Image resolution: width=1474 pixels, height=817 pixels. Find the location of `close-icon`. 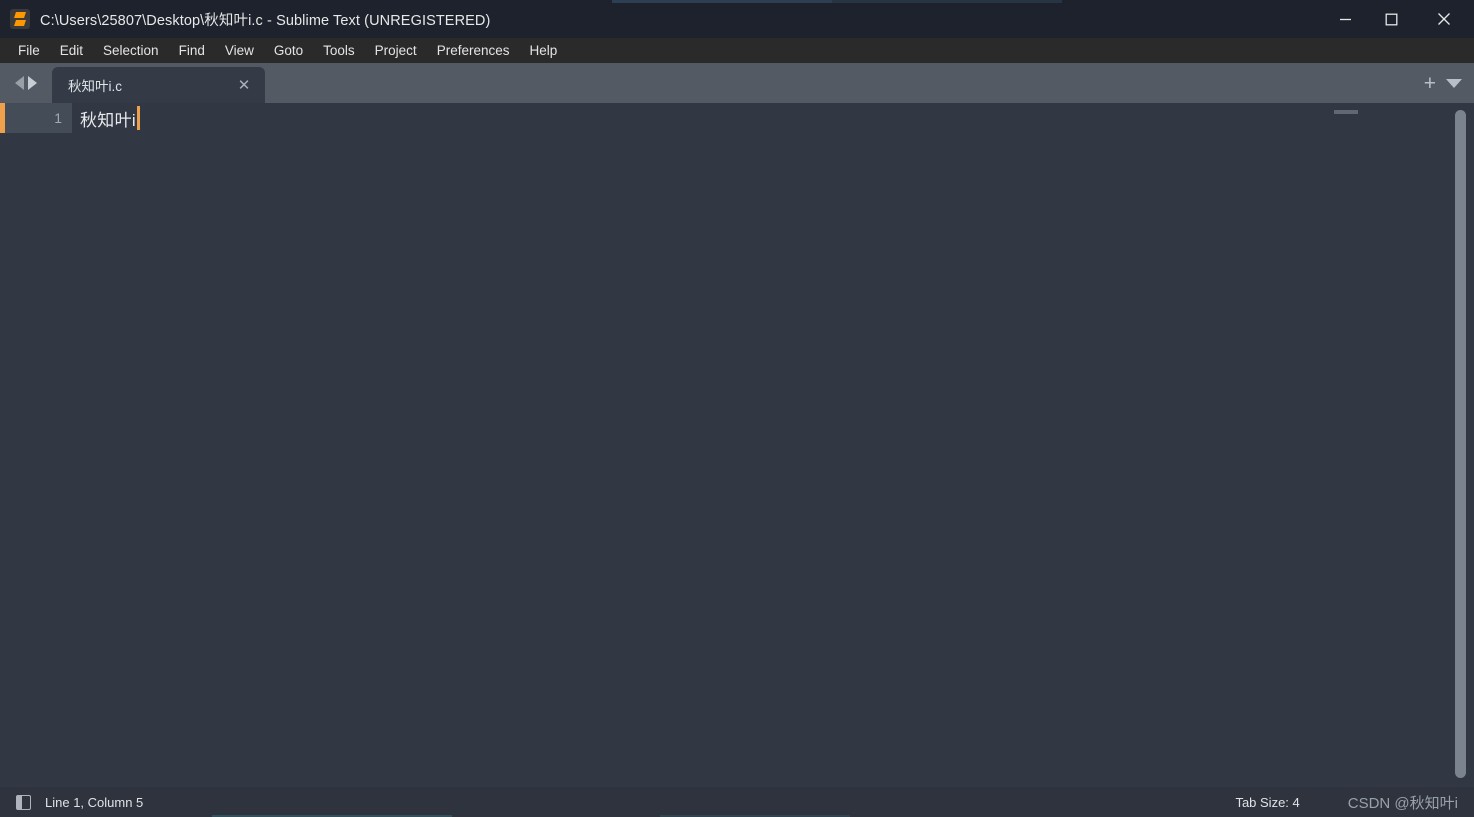

close-icon is located at coordinates (1444, 19).